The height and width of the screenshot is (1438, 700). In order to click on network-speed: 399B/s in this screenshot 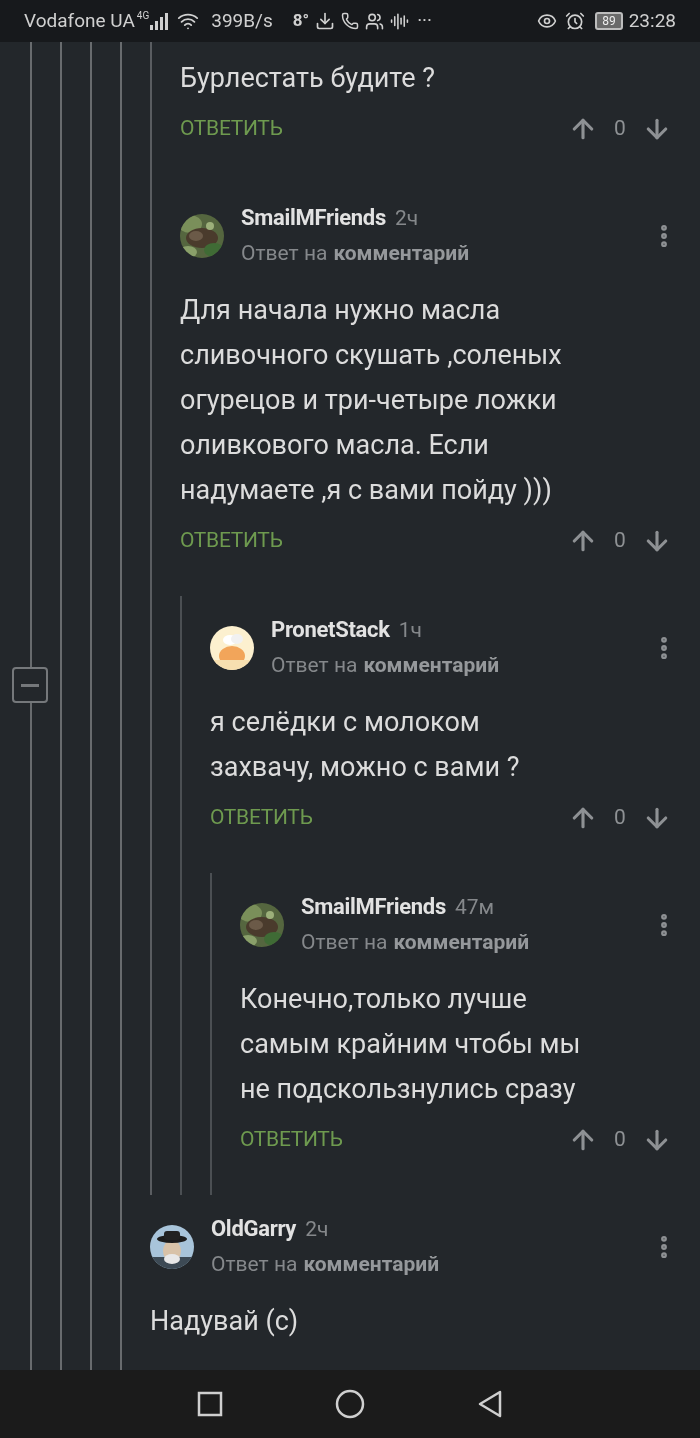, I will do `click(242, 20)`.